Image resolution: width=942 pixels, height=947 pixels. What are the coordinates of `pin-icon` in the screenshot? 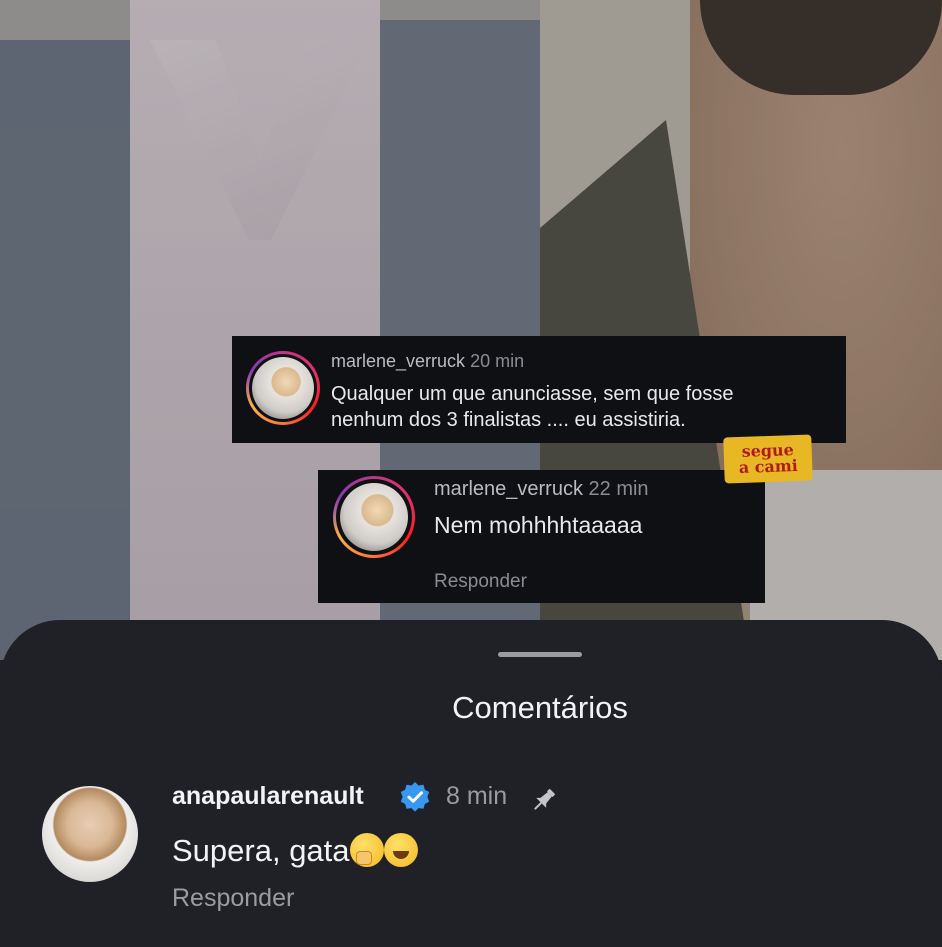 It's located at (544, 799).